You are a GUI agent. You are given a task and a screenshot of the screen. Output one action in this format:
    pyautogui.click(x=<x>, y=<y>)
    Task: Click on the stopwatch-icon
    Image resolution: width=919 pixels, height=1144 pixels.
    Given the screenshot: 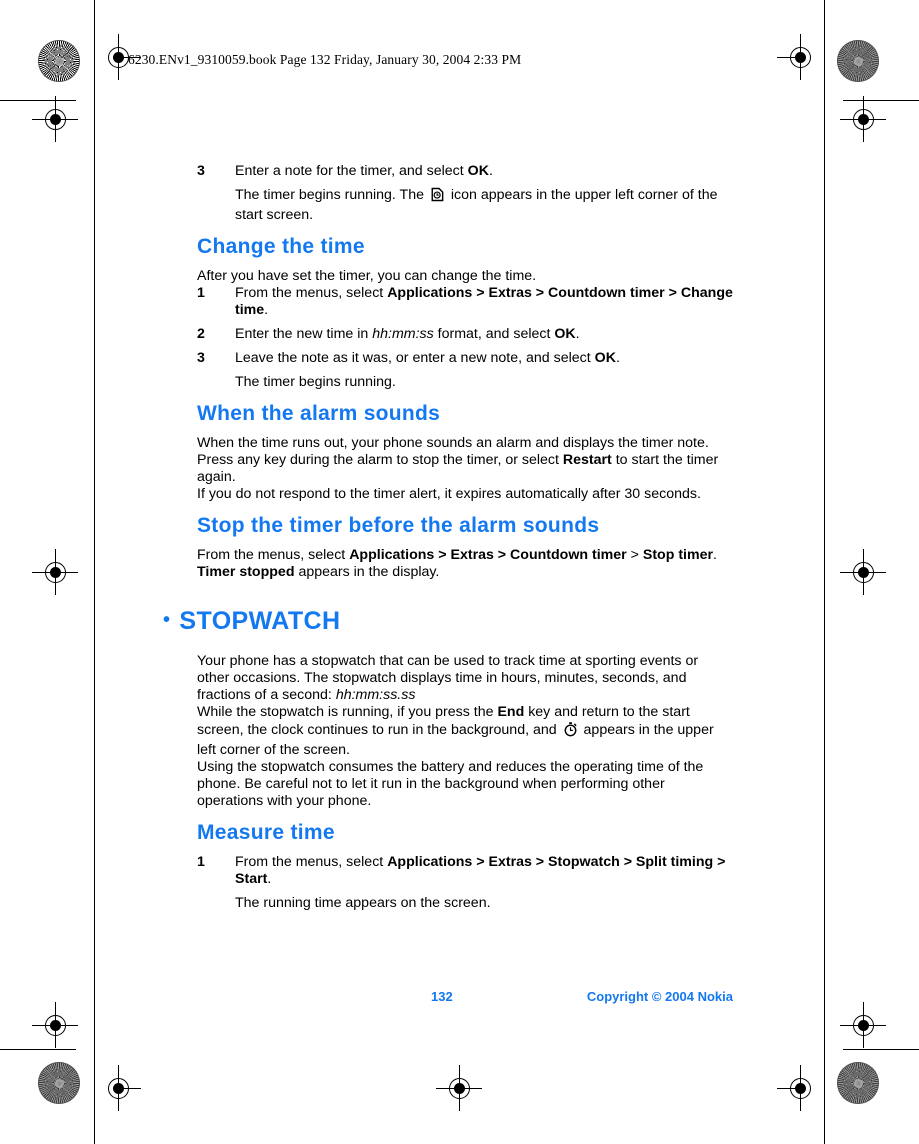 What is the action you would take?
    pyautogui.click(x=570, y=731)
    